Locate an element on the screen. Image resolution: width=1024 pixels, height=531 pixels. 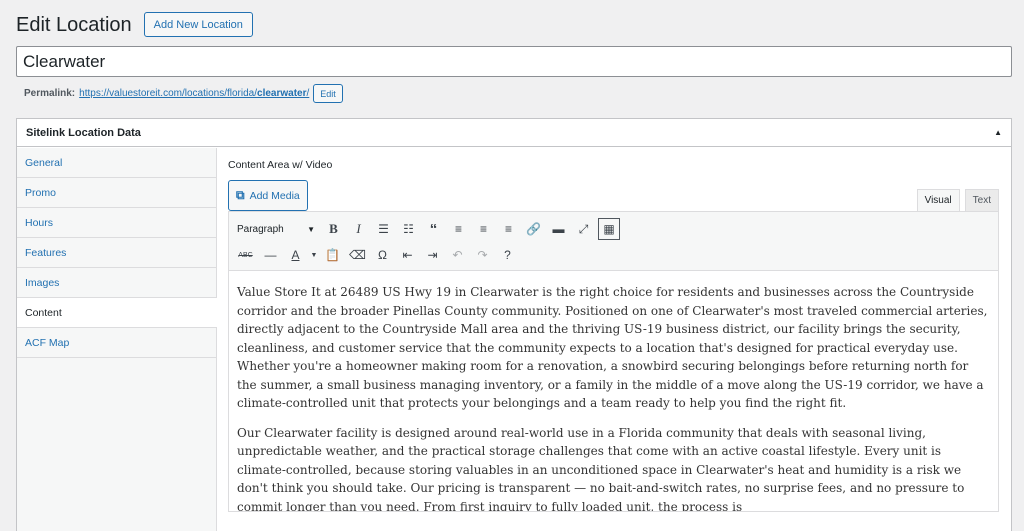
bold-icon: B is located at coordinates (333, 229).